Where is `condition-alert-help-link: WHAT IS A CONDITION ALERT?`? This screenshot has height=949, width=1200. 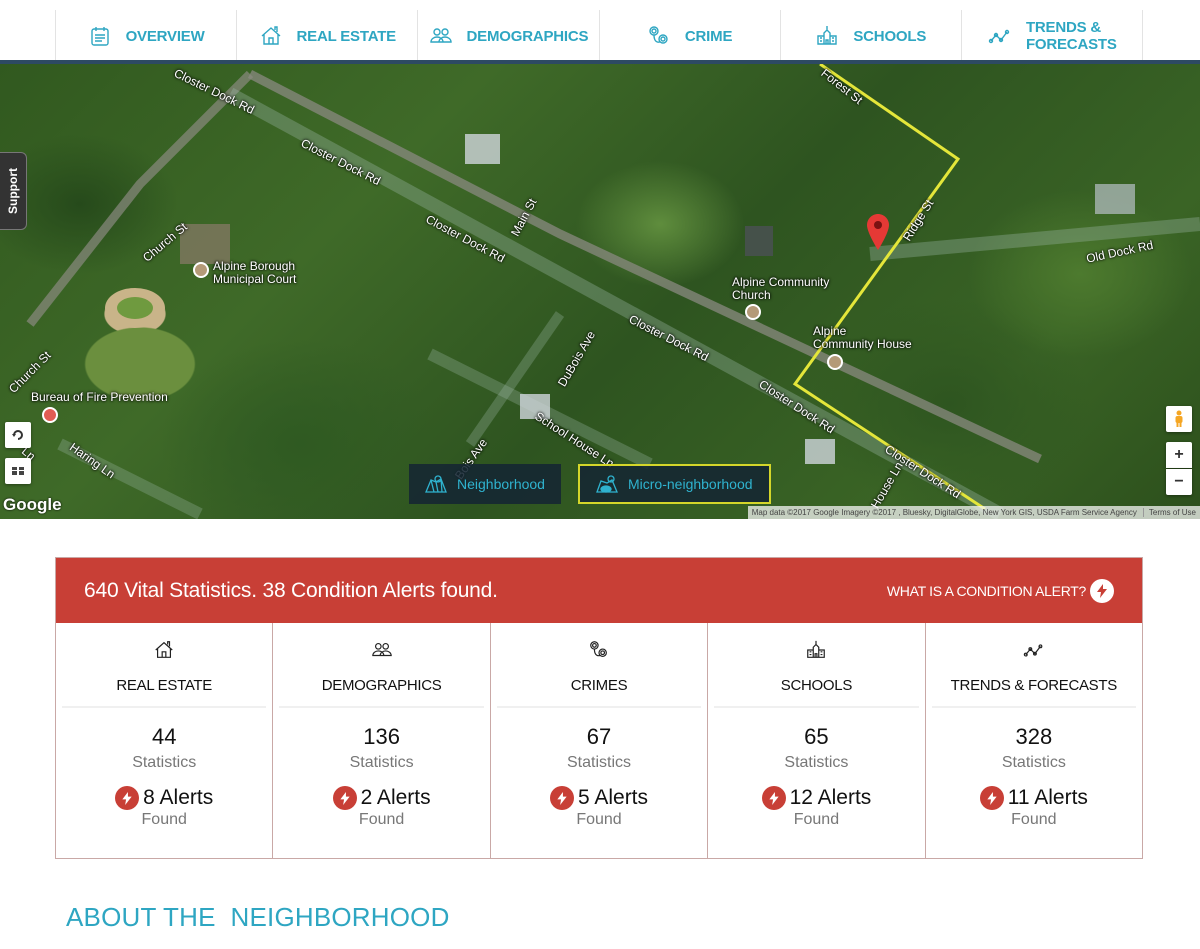 condition-alert-help-link: WHAT IS A CONDITION ALERT? is located at coordinates (1000, 590).